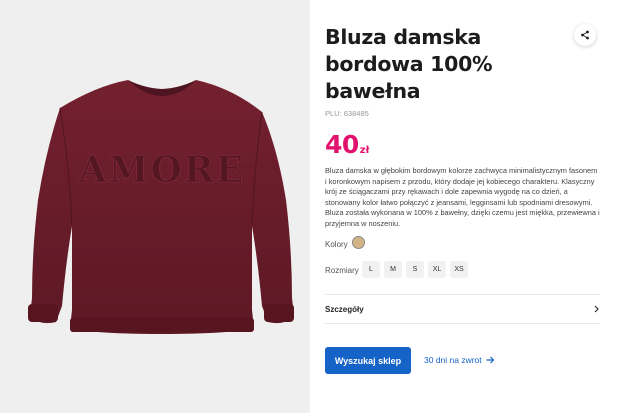 The image size is (620, 413). I want to click on sweatshirt-print-text: AMORE, so click(162, 170).